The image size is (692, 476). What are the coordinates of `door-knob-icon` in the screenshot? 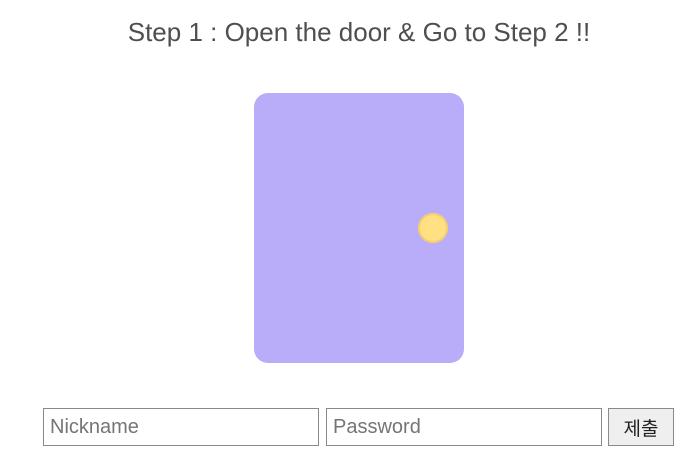 It's located at (433, 228).